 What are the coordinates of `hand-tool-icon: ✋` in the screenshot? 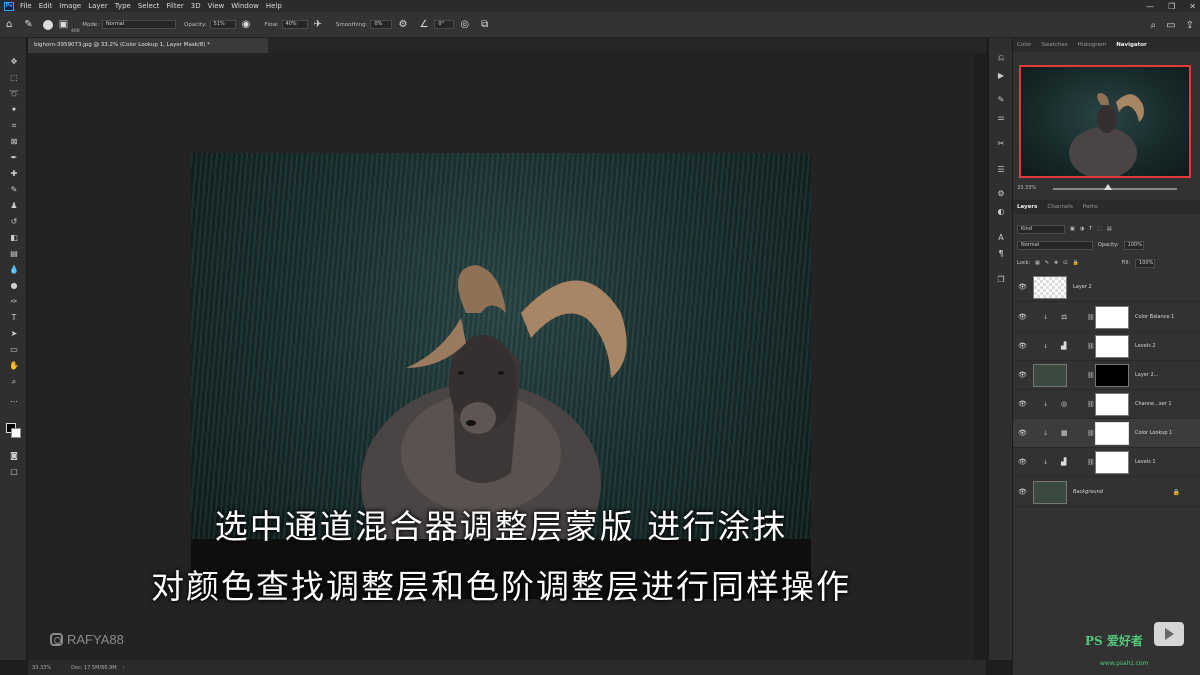 It's located at (14, 366).